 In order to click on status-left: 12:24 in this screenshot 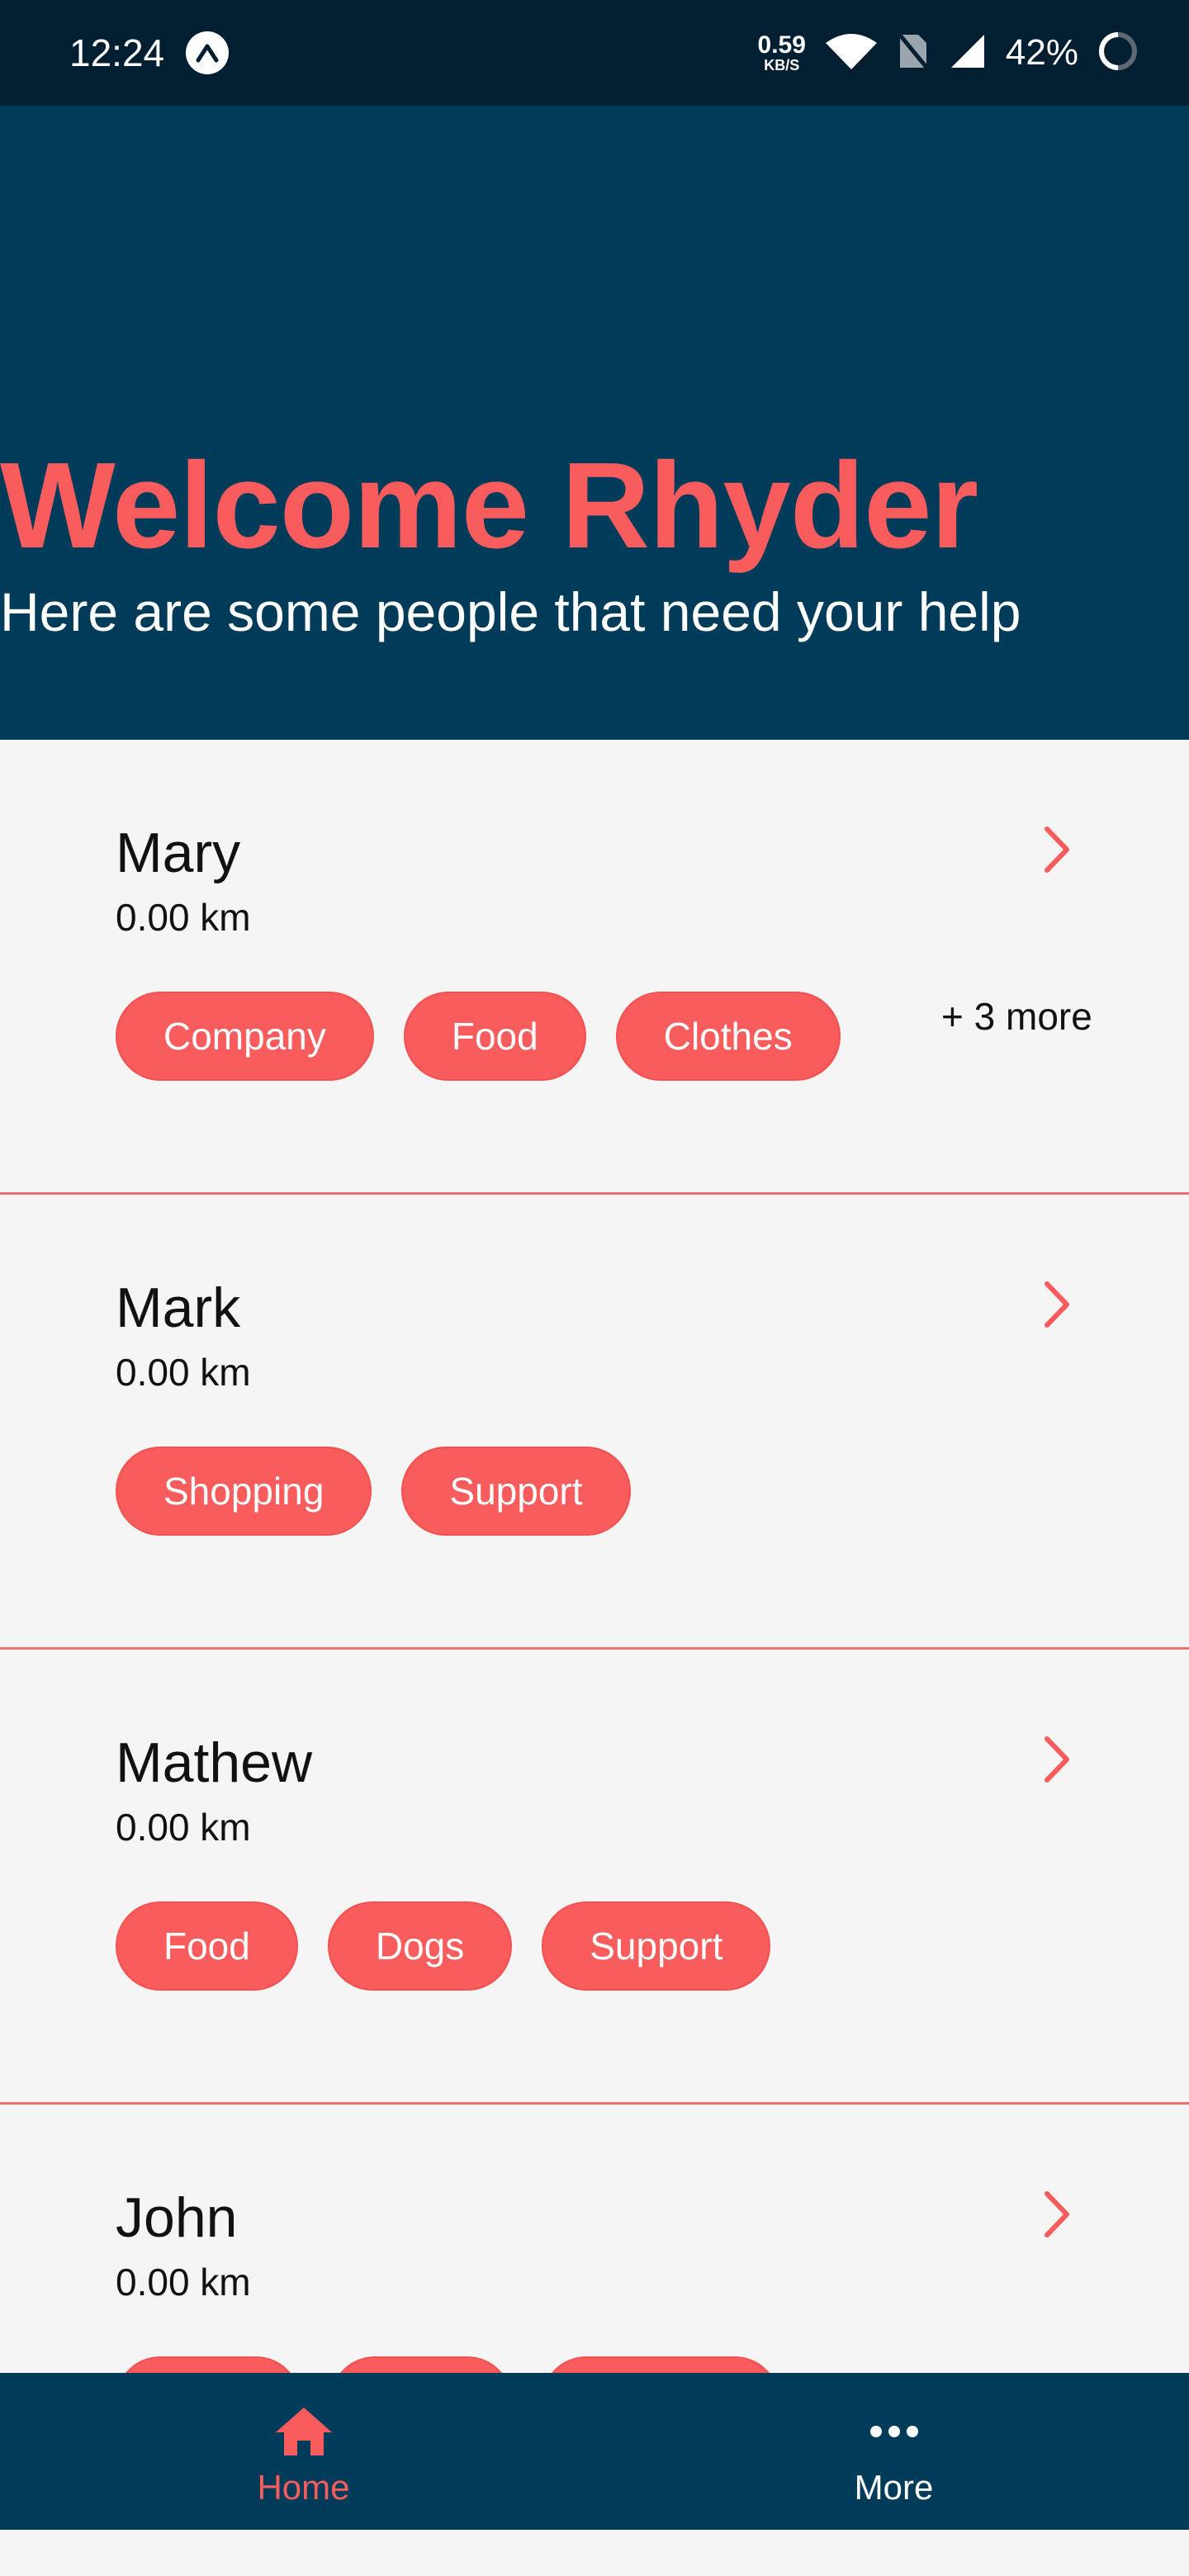, I will do `click(149, 53)`.